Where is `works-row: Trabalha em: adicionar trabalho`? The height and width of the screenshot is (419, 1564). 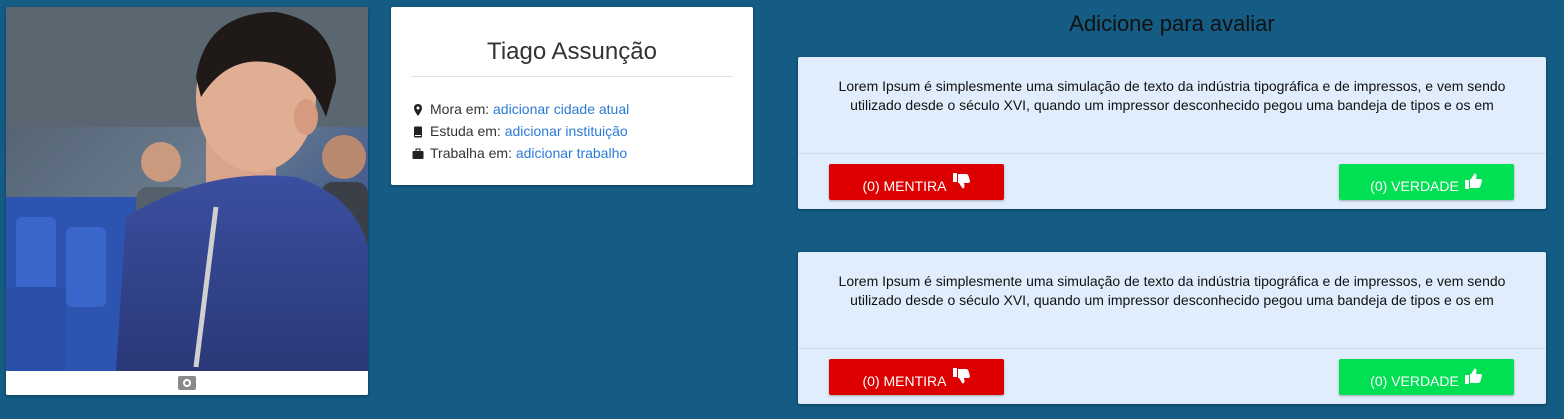
works-row: Trabalha em: adicionar trabalho is located at coordinates (519, 153).